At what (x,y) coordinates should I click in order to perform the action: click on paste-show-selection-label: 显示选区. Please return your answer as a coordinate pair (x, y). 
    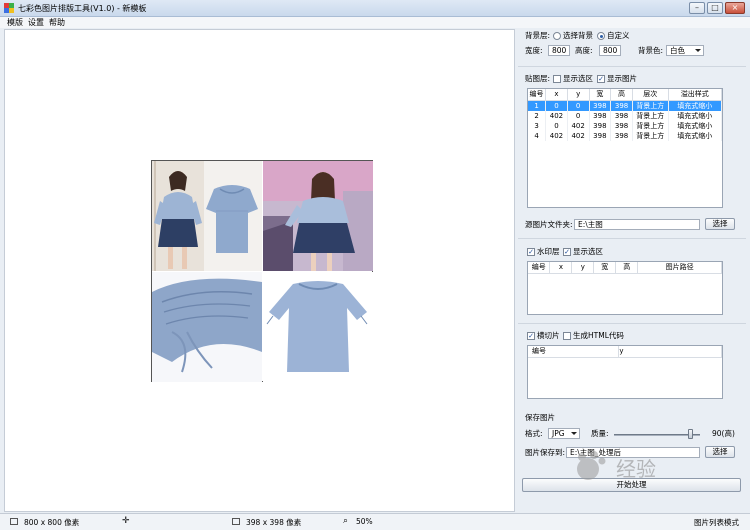
    Looking at the image, I should click on (578, 78).